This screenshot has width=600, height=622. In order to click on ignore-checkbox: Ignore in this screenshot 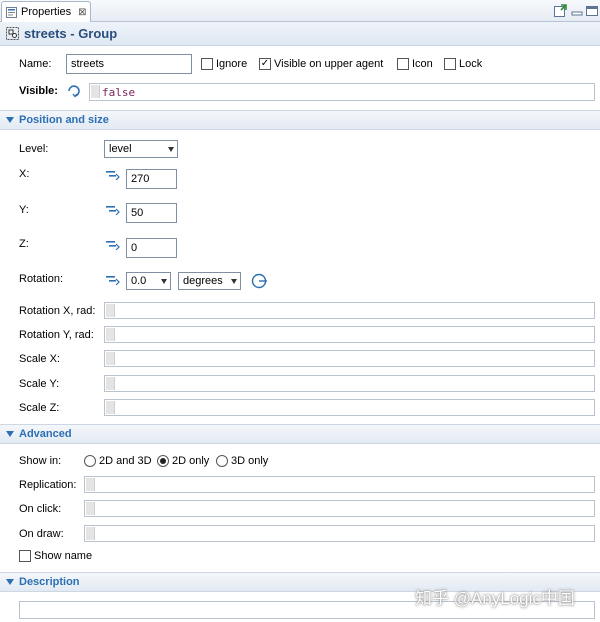, I will do `click(224, 64)`.